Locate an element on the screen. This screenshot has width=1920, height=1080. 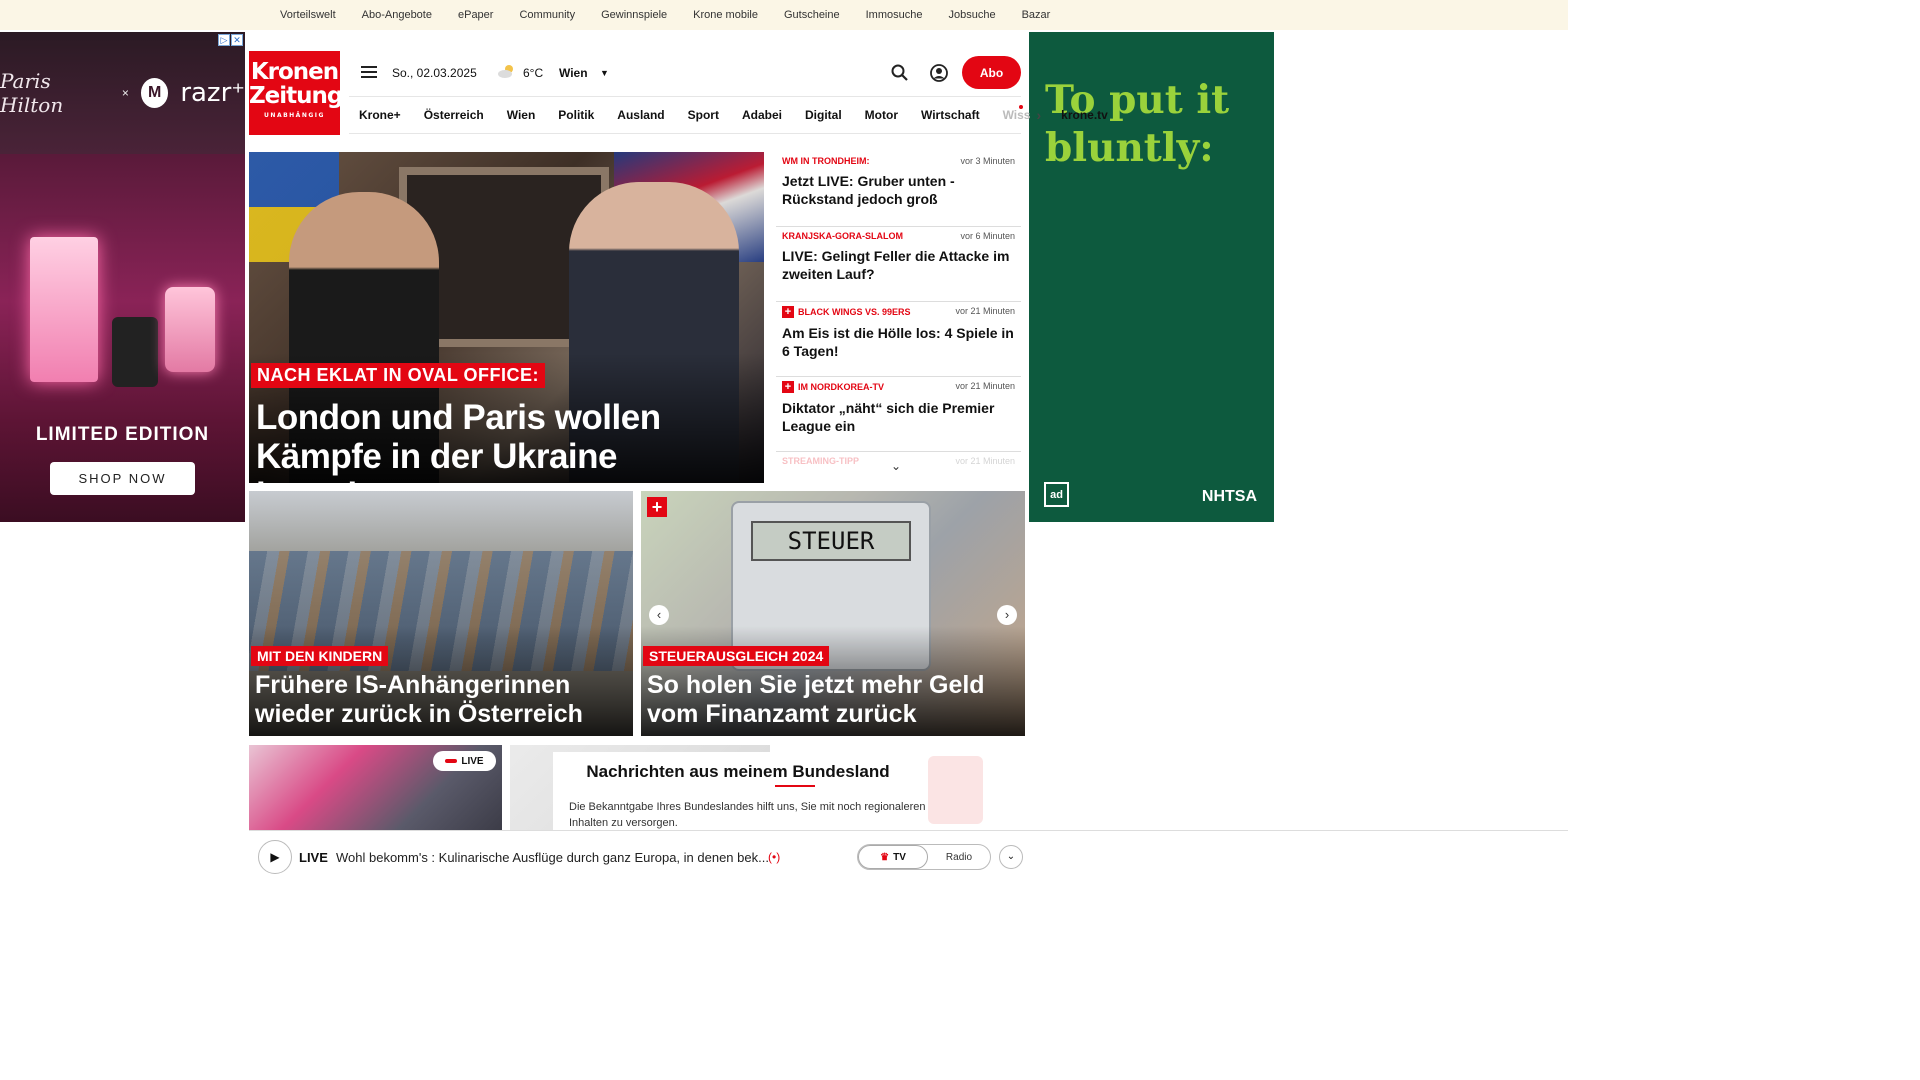
ad-product-phone is located at coordinates (135, 352).